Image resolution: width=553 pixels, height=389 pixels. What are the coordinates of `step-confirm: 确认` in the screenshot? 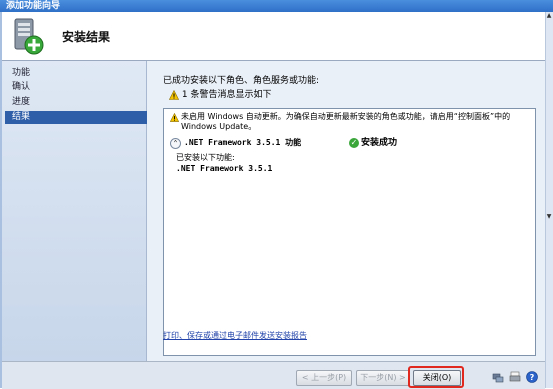 It's located at (21, 87).